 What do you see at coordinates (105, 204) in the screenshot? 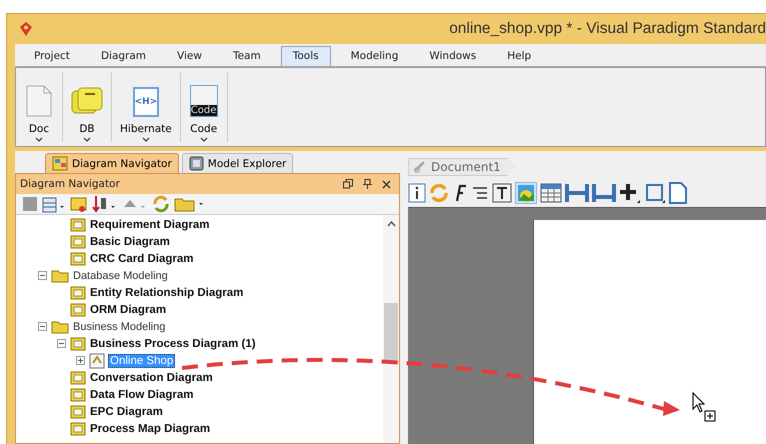
I see `sort-icon` at bounding box center [105, 204].